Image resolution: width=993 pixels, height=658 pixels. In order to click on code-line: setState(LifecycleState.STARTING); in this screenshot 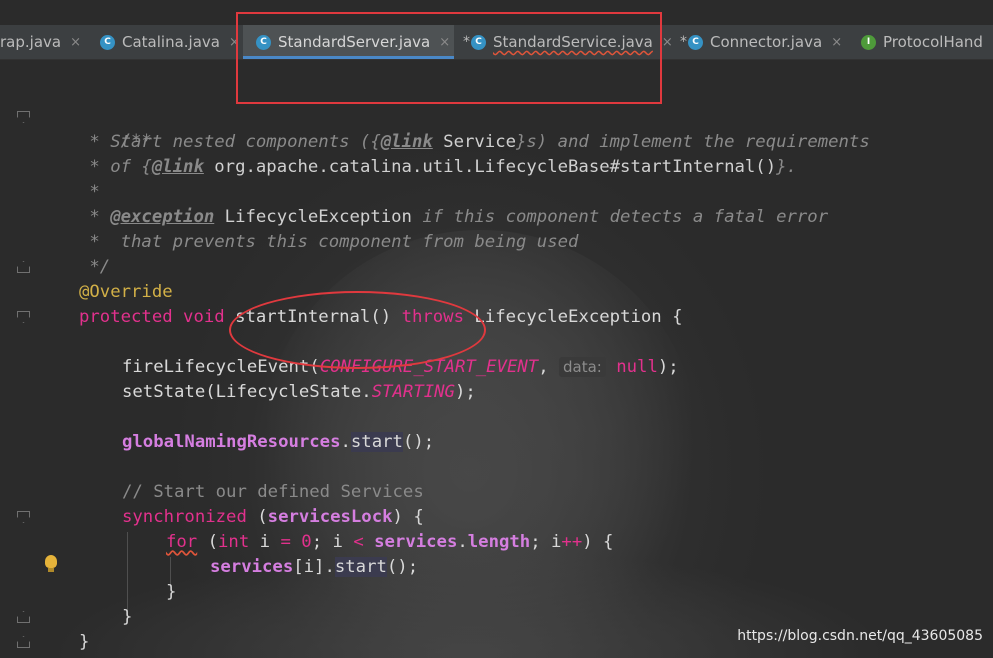, I will do `click(299, 392)`.